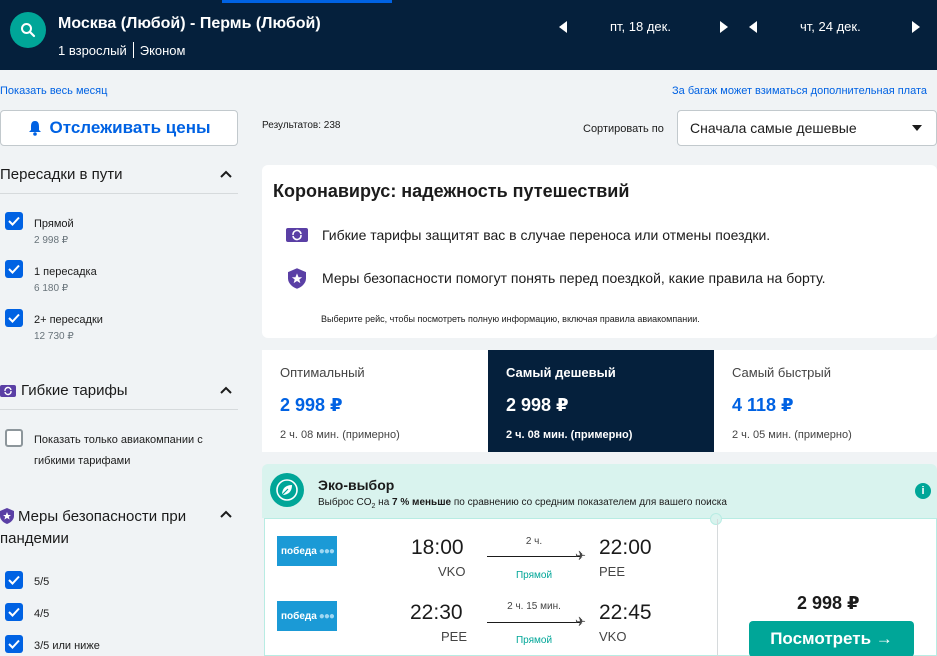 The width and height of the screenshot is (937, 656). Describe the element at coordinates (916, 27) in the screenshot. I see `next-return-date-button` at that location.